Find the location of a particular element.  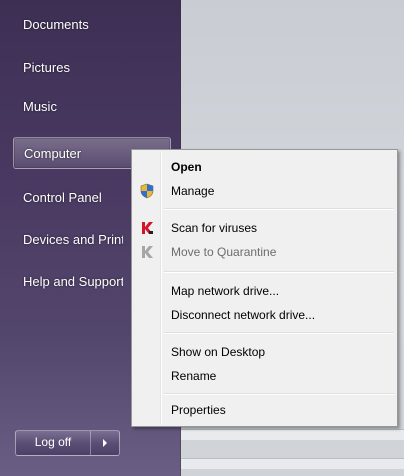

menu-item-label: Scan for viruses is located at coordinates (214, 228).